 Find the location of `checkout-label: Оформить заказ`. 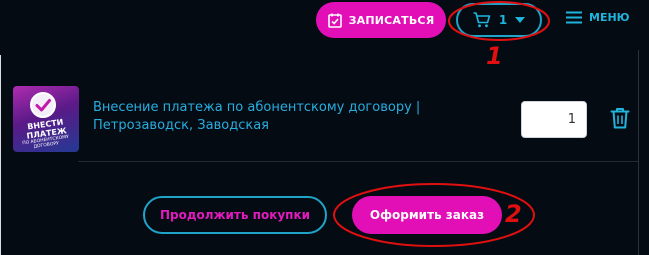

checkout-label: Оформить заказ is located at coordinates (427, 215).